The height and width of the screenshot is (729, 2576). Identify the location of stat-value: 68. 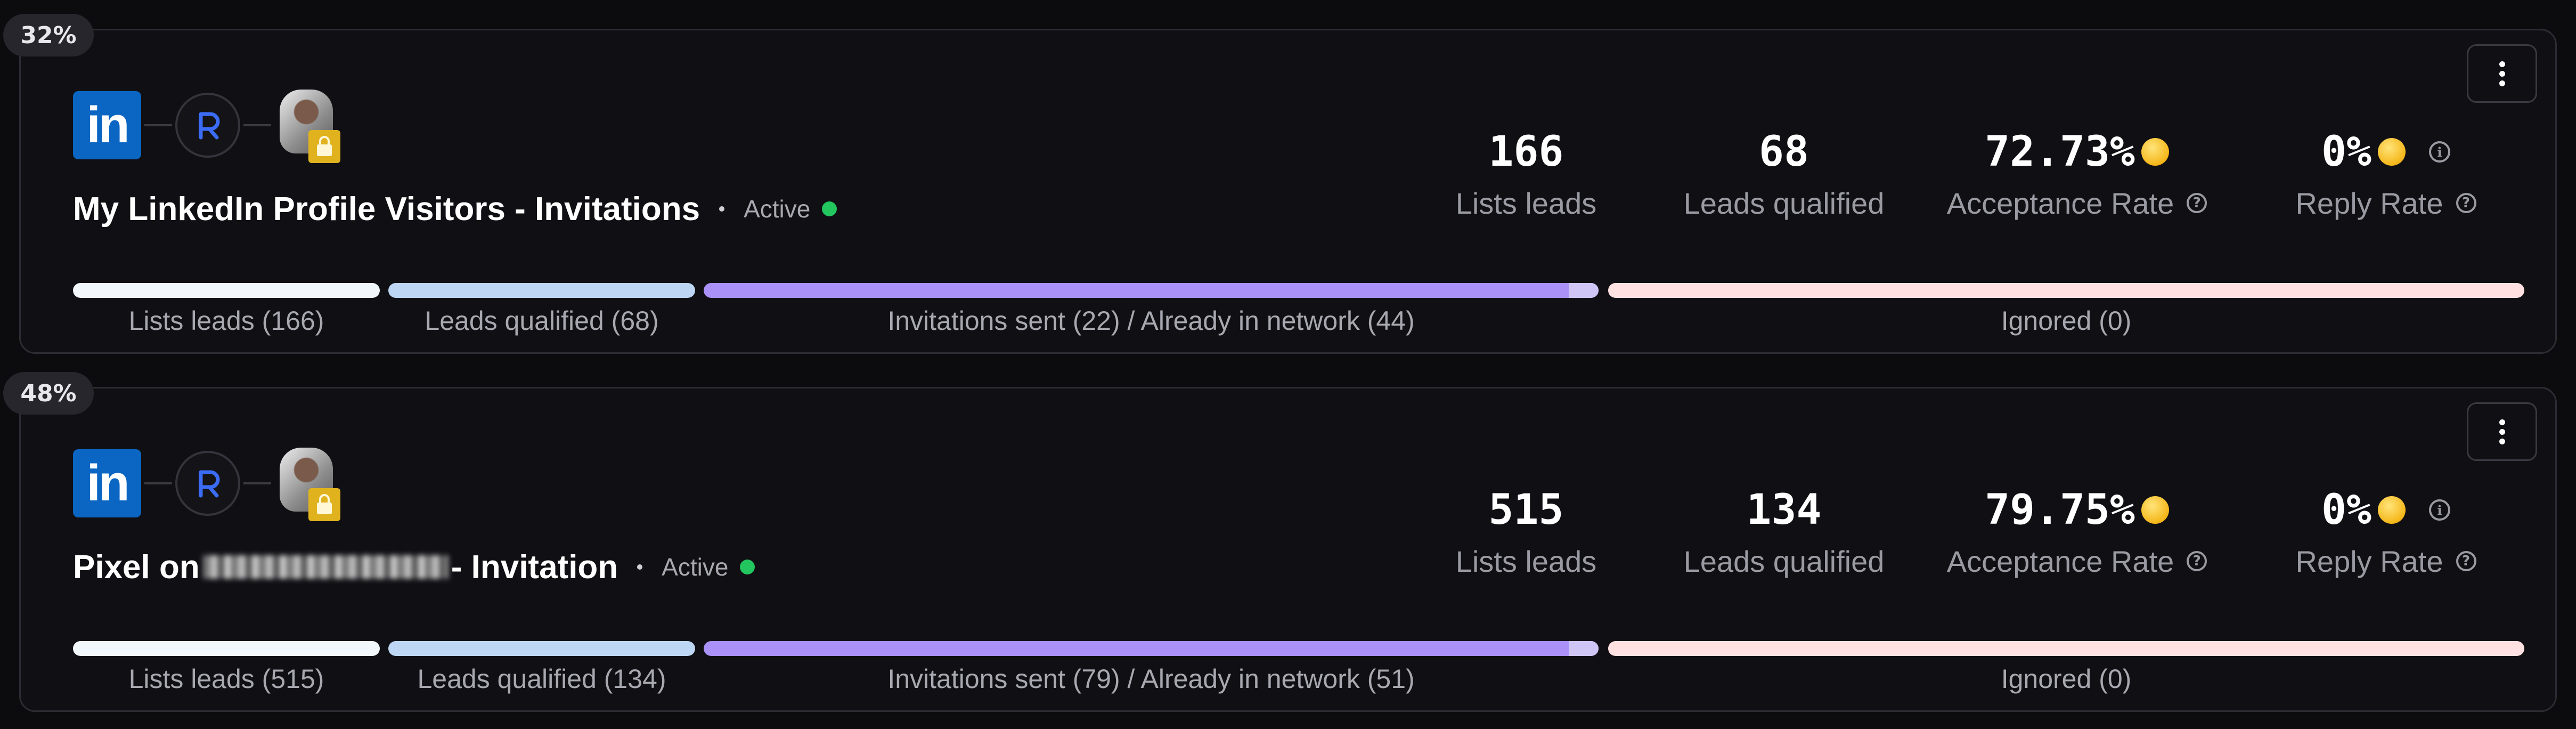
(1784, 152).